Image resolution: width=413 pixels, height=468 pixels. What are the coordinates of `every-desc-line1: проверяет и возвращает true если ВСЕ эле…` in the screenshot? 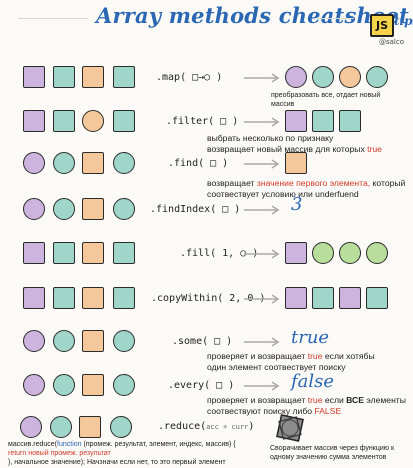 It's located at (310, 400).